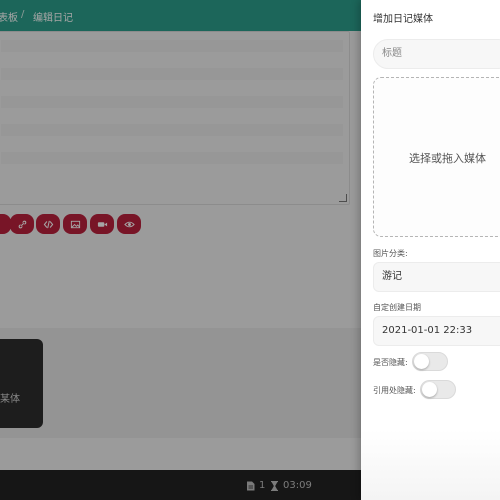 This screenshot has height=500, width=500. I want to click on ref-hidden-toggle, so click(438, 389).